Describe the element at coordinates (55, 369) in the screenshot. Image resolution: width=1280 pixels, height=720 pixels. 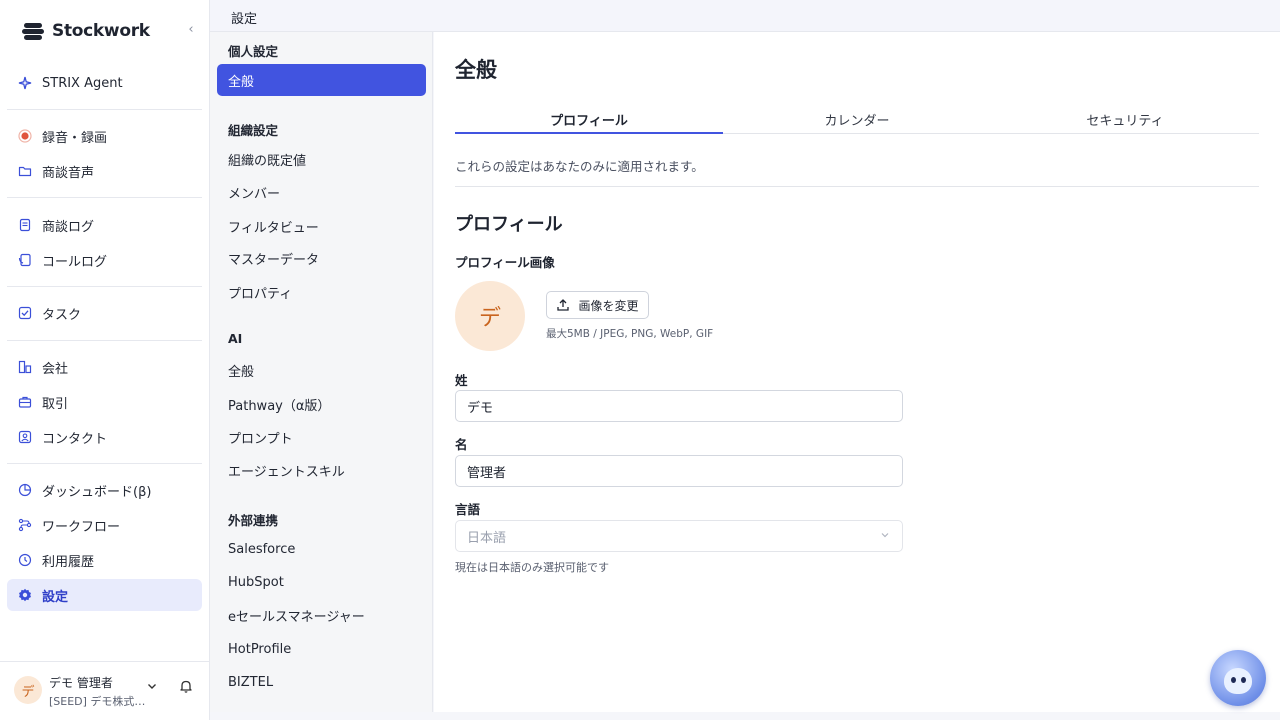
I see `sidebar-item-label: 会社` at that location.